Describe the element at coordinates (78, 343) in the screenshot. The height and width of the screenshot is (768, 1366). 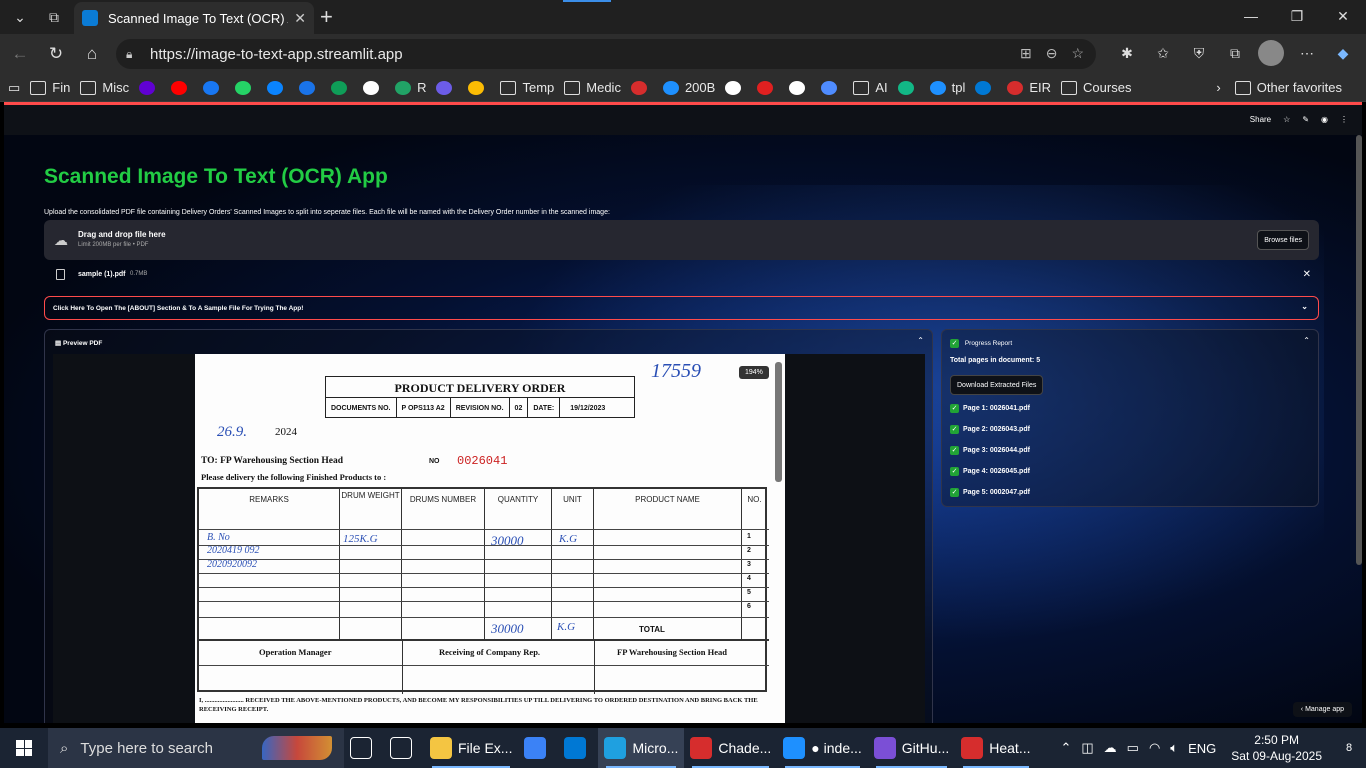
I see `preview-pdf-label: ▤ Preview PDF` at that location.